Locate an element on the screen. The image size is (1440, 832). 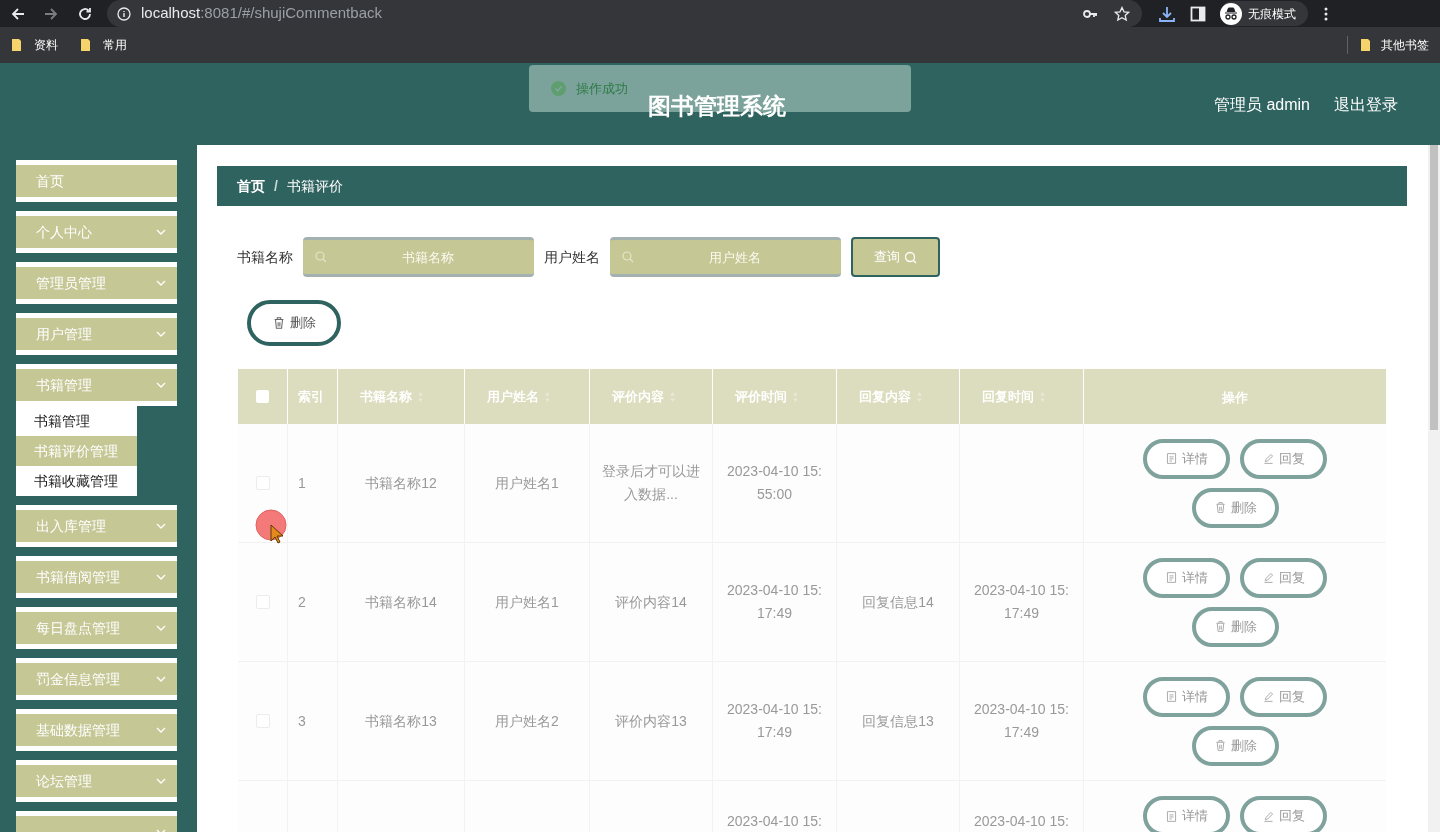
breadcrumb-link: 书籍评价 is located at coordinates (314, 186).